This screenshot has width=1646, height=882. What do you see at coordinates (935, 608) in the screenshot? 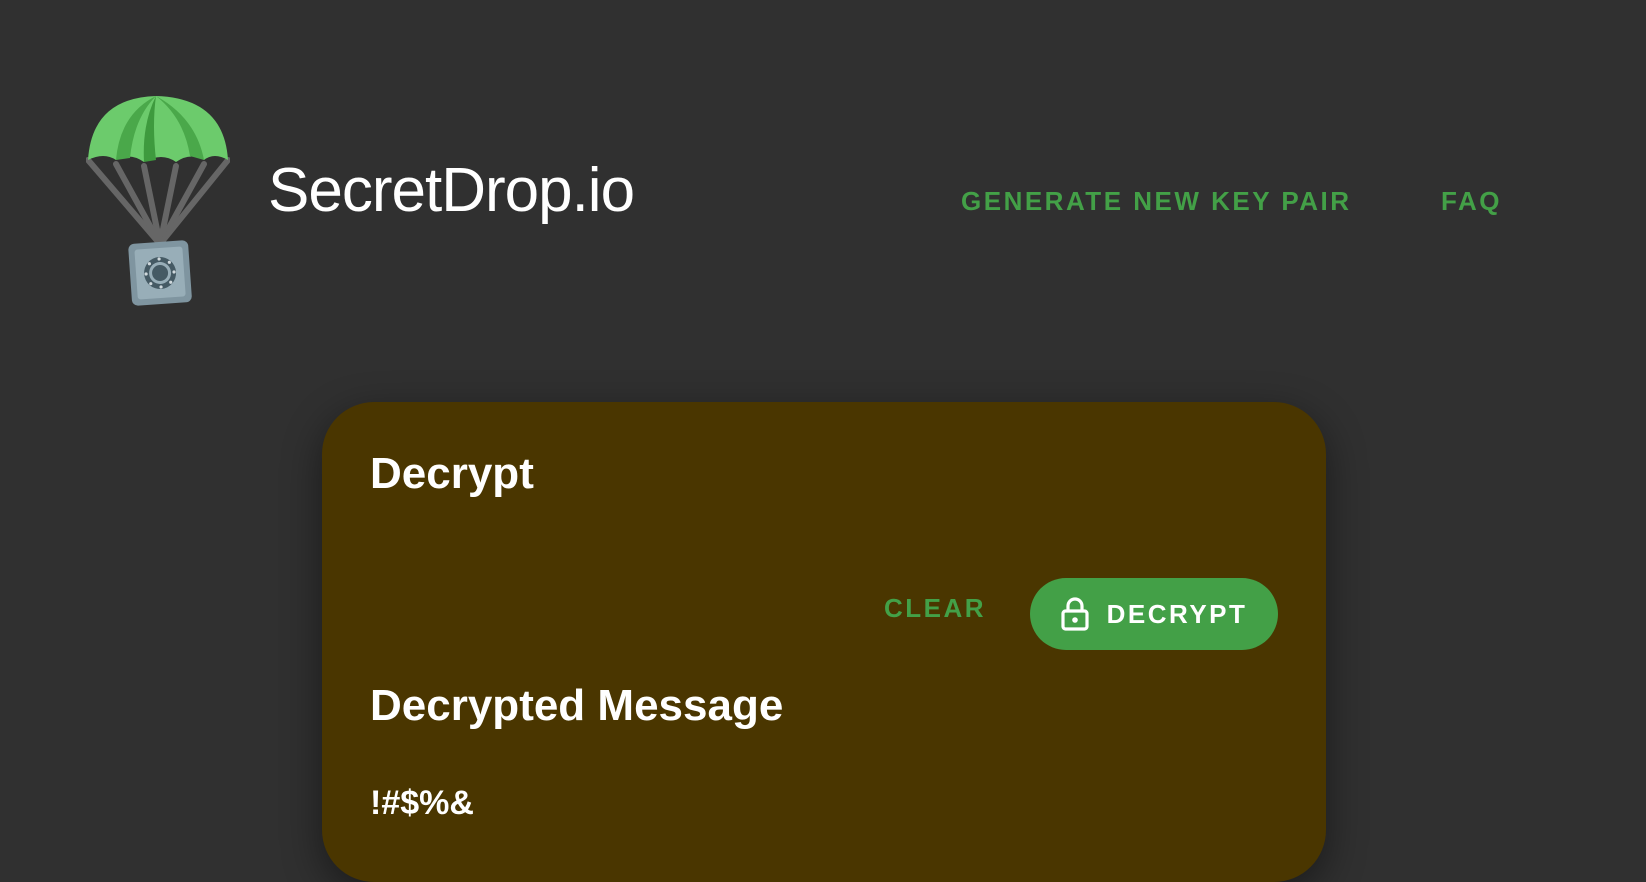
I see `clear-button: CLEAR` at bounding box center [935, 608].